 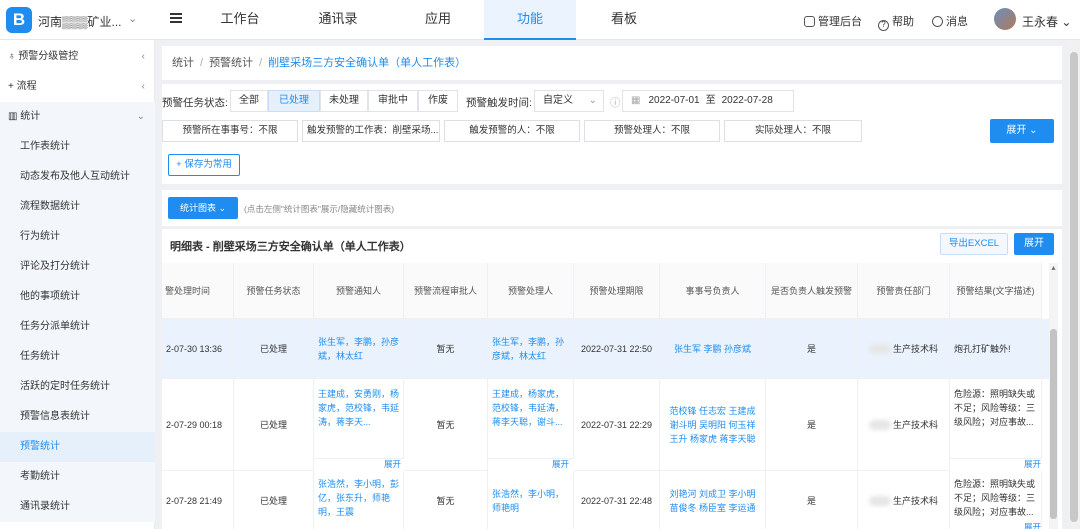 I want to click on menu-toggle-icon, so click(x=176, y=18).